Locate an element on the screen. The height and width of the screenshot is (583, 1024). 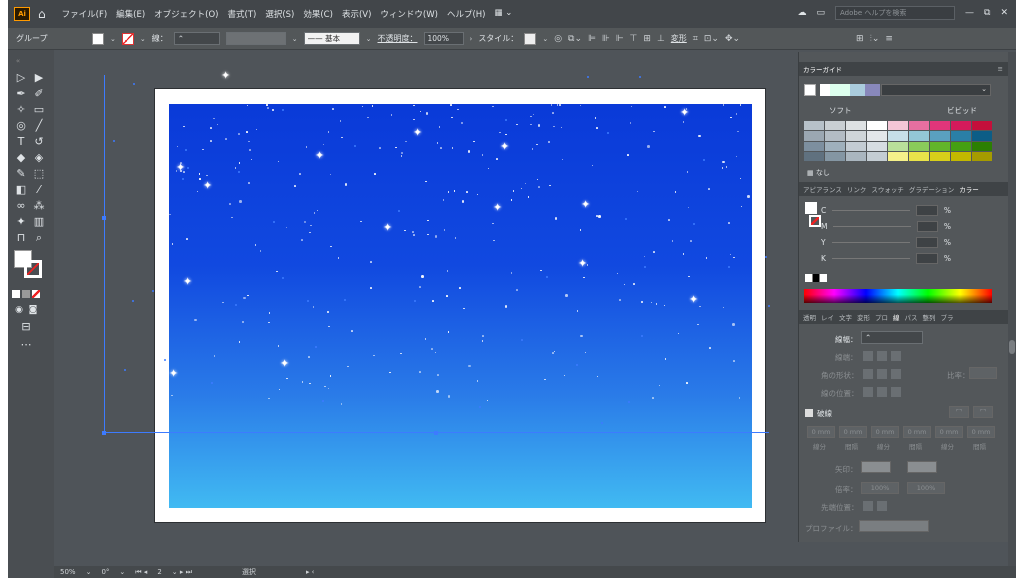
rotate-field: 0° is located at coordinates (105, 572).